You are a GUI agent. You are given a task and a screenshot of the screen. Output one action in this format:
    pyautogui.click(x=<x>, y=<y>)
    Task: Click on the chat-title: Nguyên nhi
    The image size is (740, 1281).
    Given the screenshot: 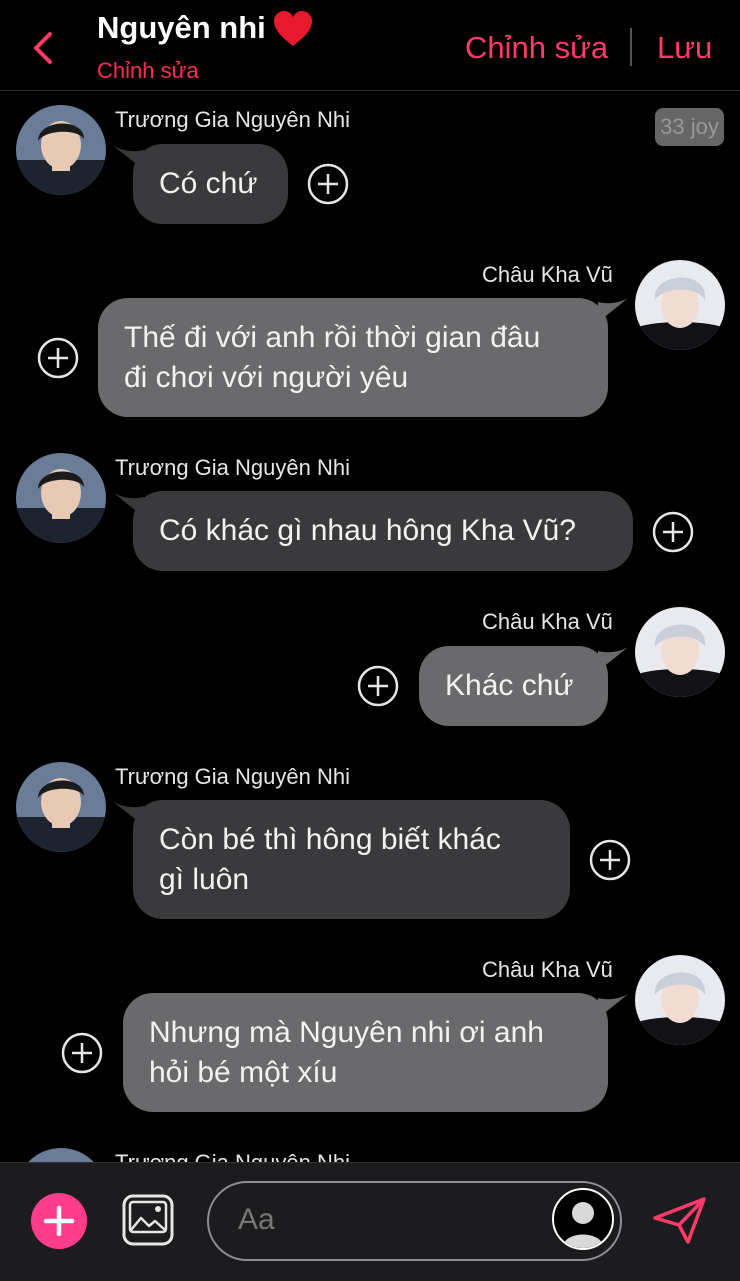 What is the action you would take?
    pyautogui.click(x=181, y=27)
    